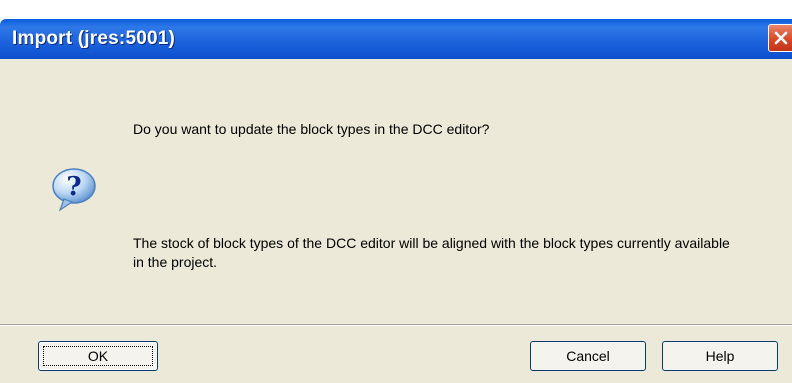 The width and height of the screenshot is (792, 383). I want to click on close-icon, so click(781, 38).